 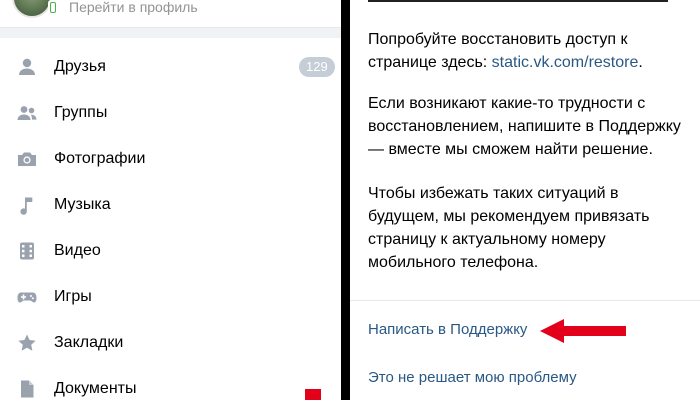 What do you see at coordinates (640, 62) in the screenshot?
I see `restore-text-end: .` at bounding box center [640, 62].